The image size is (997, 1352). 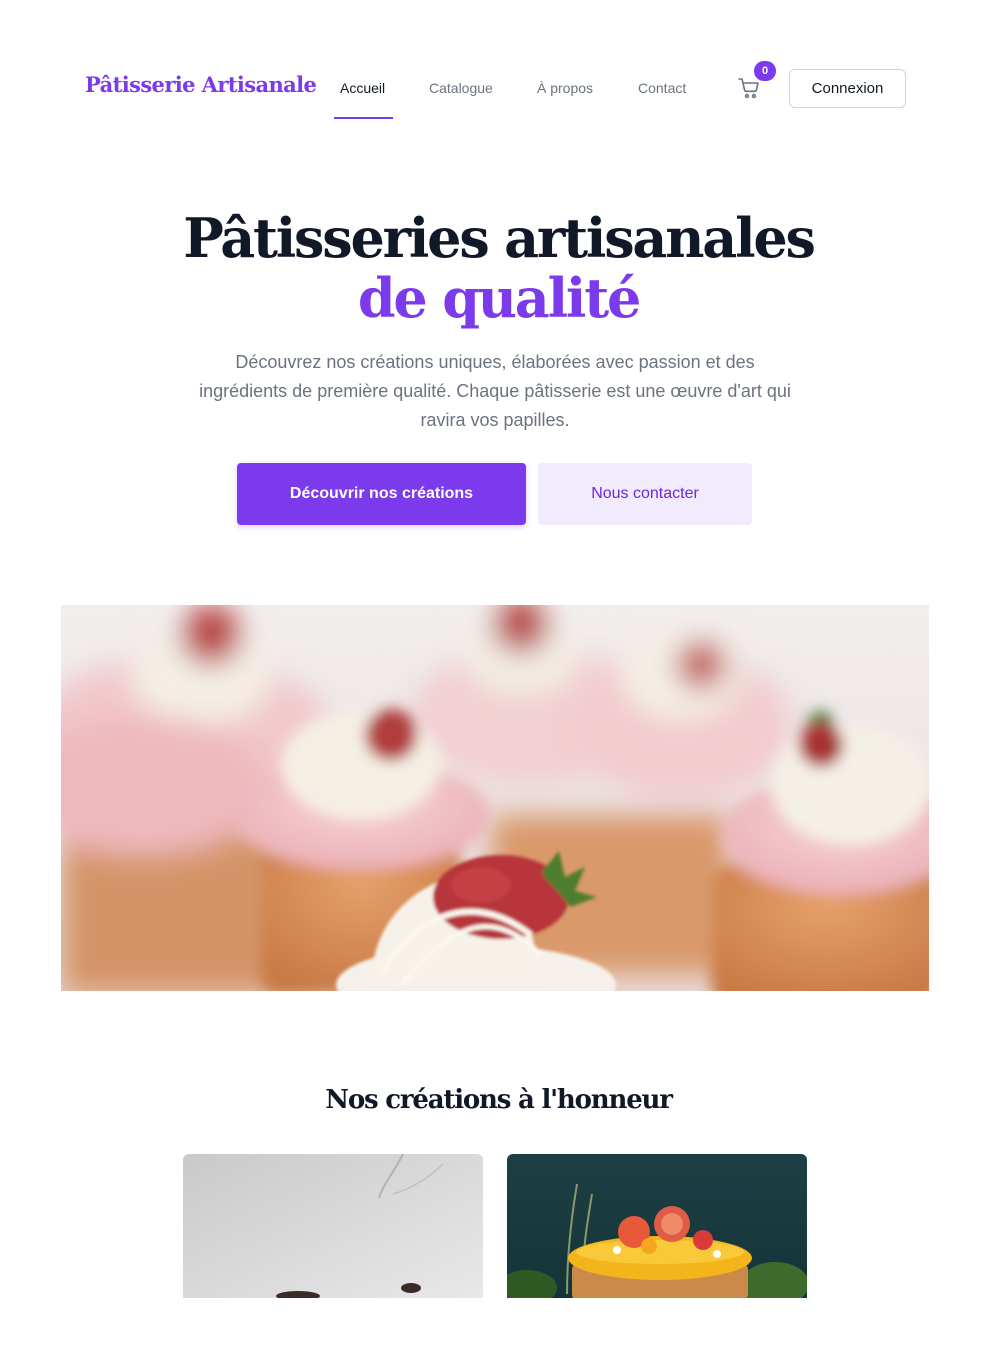 I want to click on hero-title-line2: de qualité, so click(x=499, y=298).